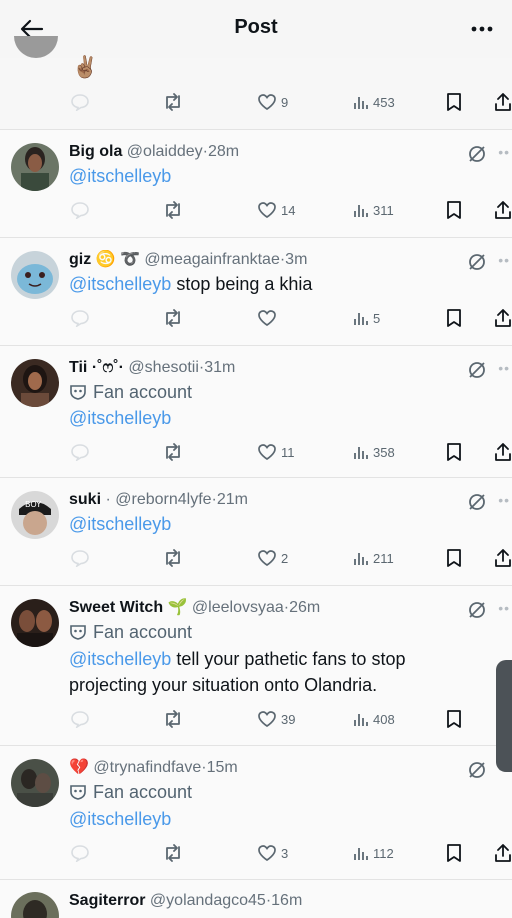 The width and height of the screenshot is (512, 918). What do you see at coordinates (373, 853) in the screenshot?
I see `views-button: 112` at bounding box center [373, 853].